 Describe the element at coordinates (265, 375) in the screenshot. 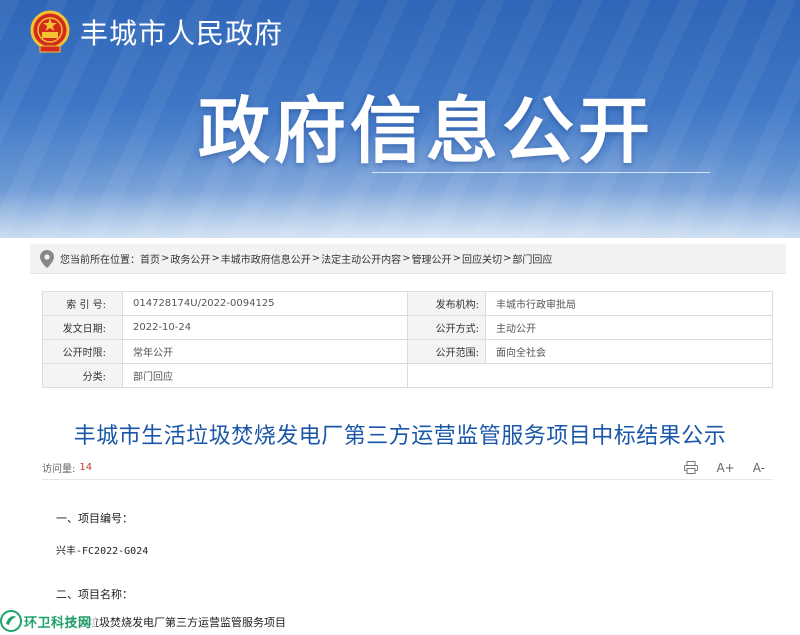

I see `category-value: 部门回应` at that location.